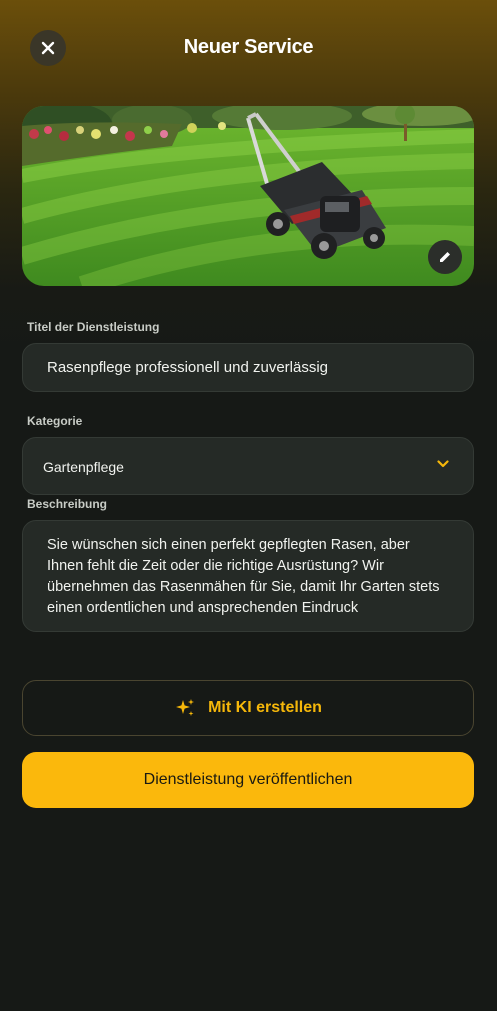 The height and width of the screenshot is (1011, 497). I want to click on description-label: Beschreibung, so click(67, 504).